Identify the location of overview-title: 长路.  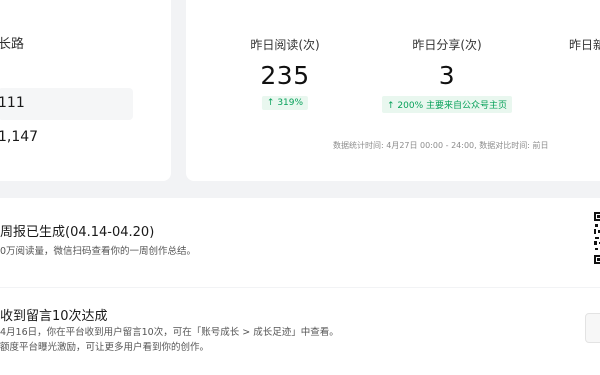
(12, 44).